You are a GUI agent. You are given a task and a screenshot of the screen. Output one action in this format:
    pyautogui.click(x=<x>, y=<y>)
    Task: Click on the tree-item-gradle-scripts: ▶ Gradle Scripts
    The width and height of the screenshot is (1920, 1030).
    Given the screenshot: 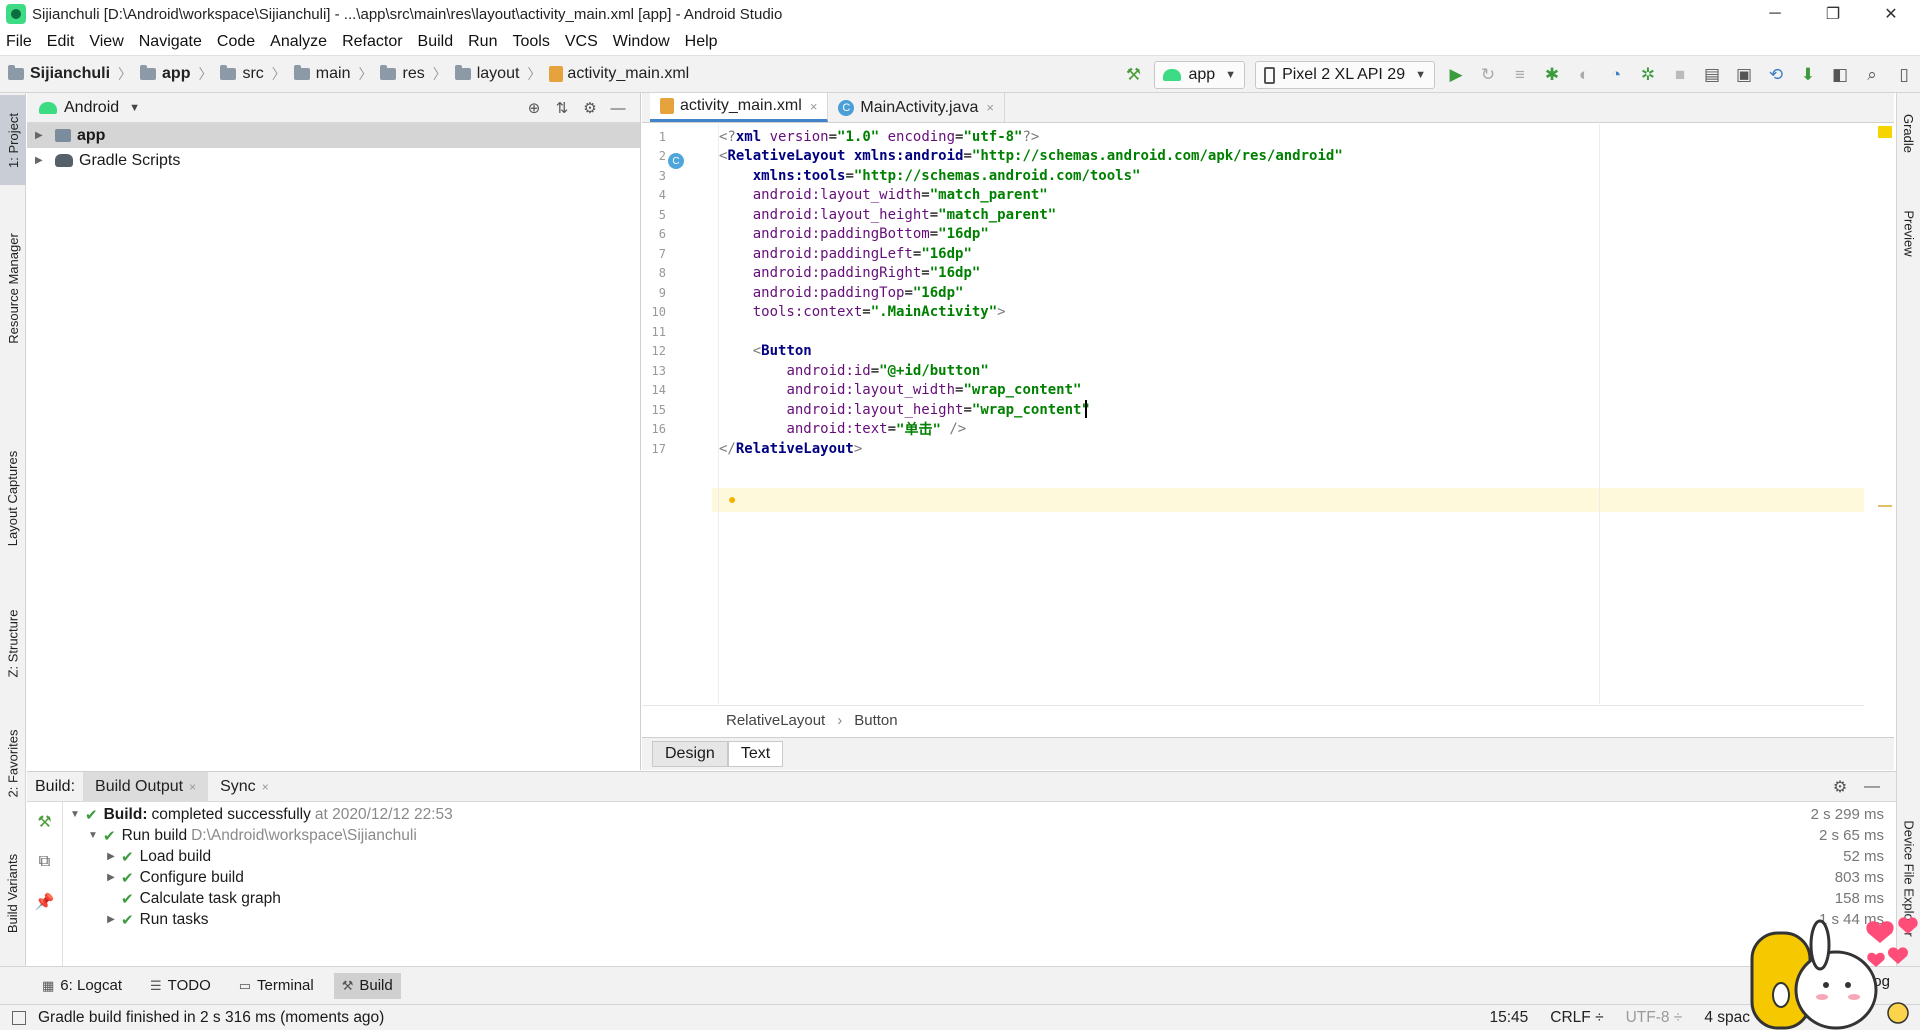 What is the action you would take?
    pyautogui.click(x=333, y=160)
    